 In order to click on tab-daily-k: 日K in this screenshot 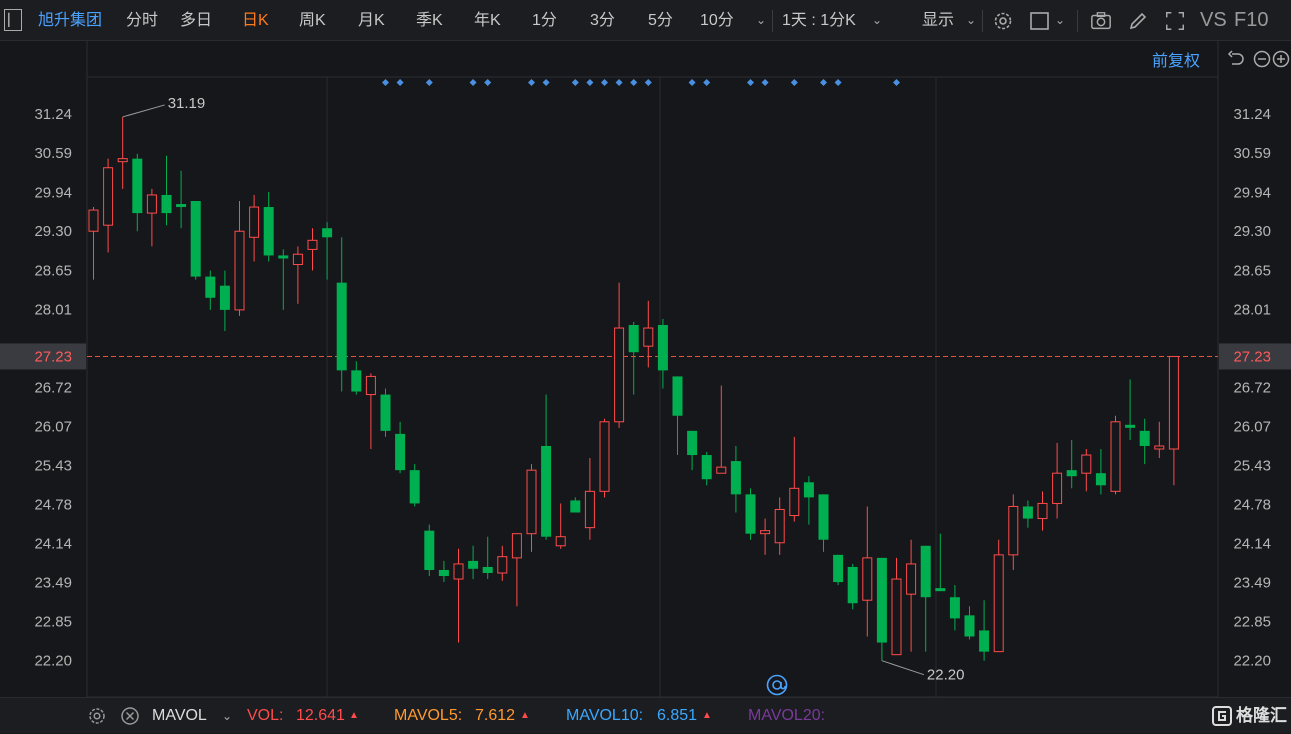, I will do `click(255, 20)`.